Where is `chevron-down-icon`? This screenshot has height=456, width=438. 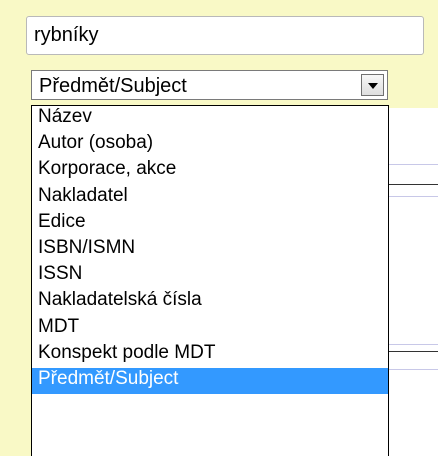
chevron-down-icon is located at coordinates (373, 86).